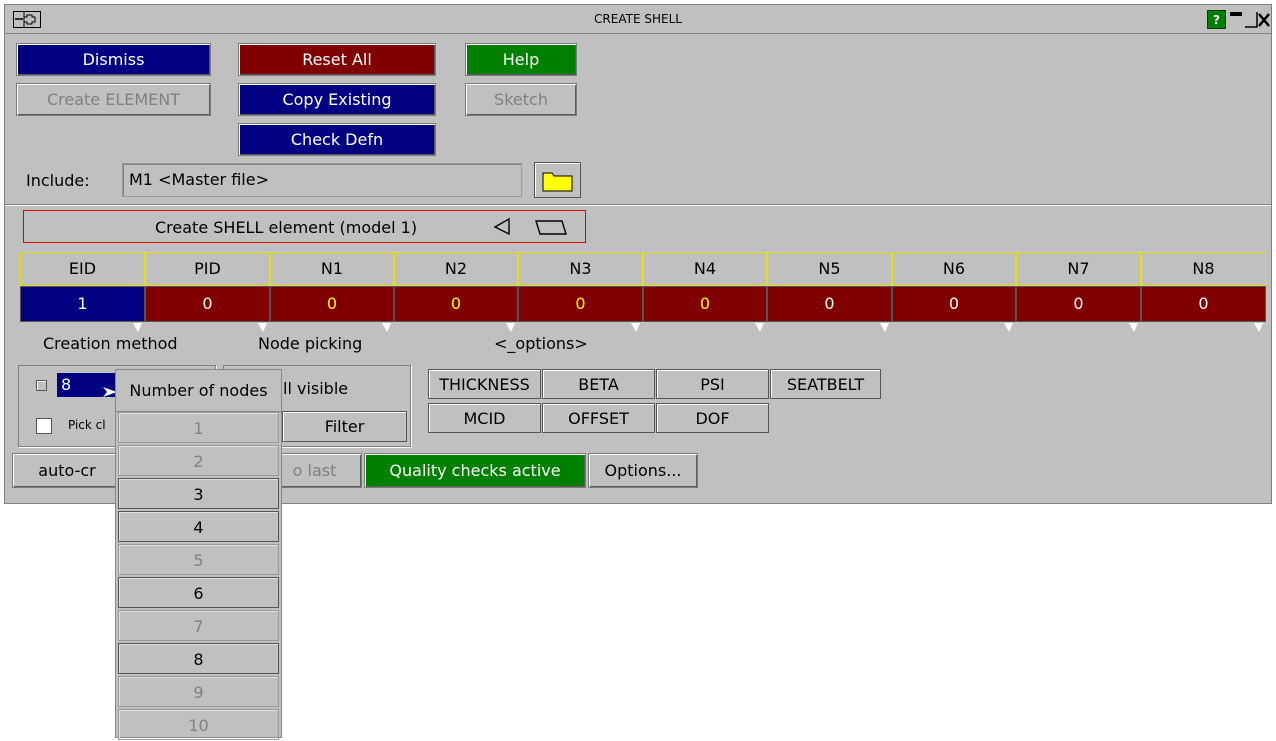 This screenshot has width=1276, height=741. Describe the element at coordinates (337, 99) in the screenshot. I see `copy-existing-button: Copy Existing` at that location.